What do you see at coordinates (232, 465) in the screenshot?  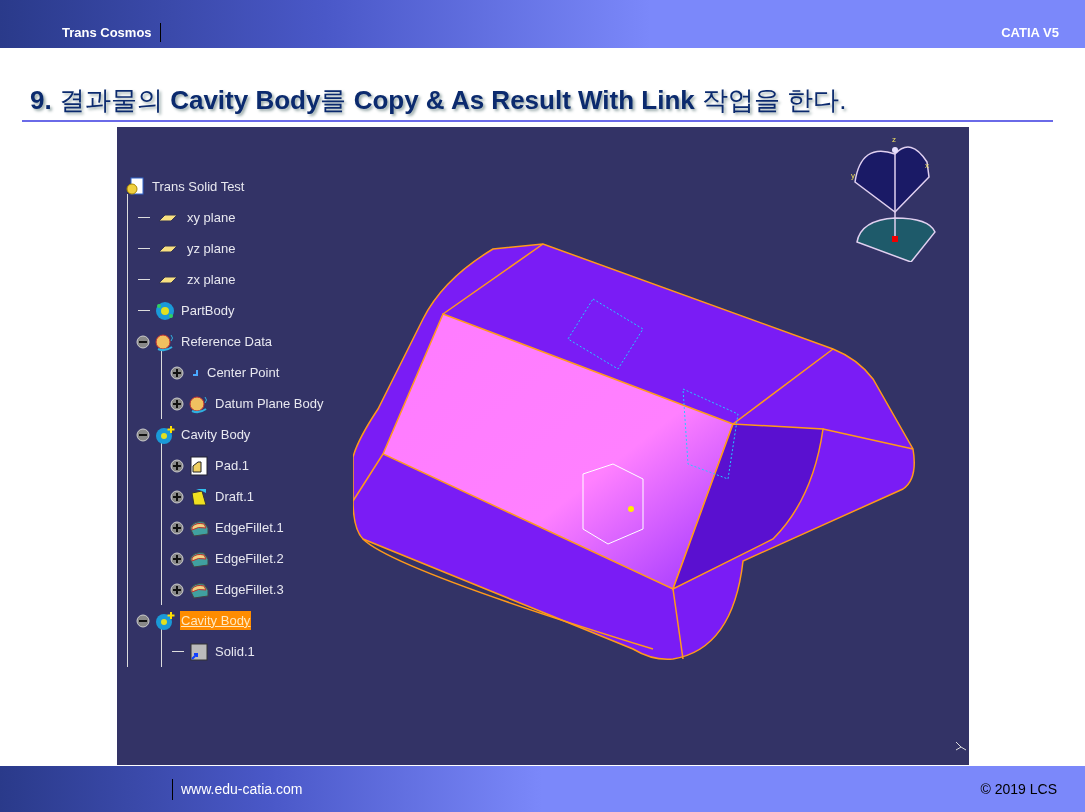 I see `tree-item: Pad.1` at bounding box center [232, 465].